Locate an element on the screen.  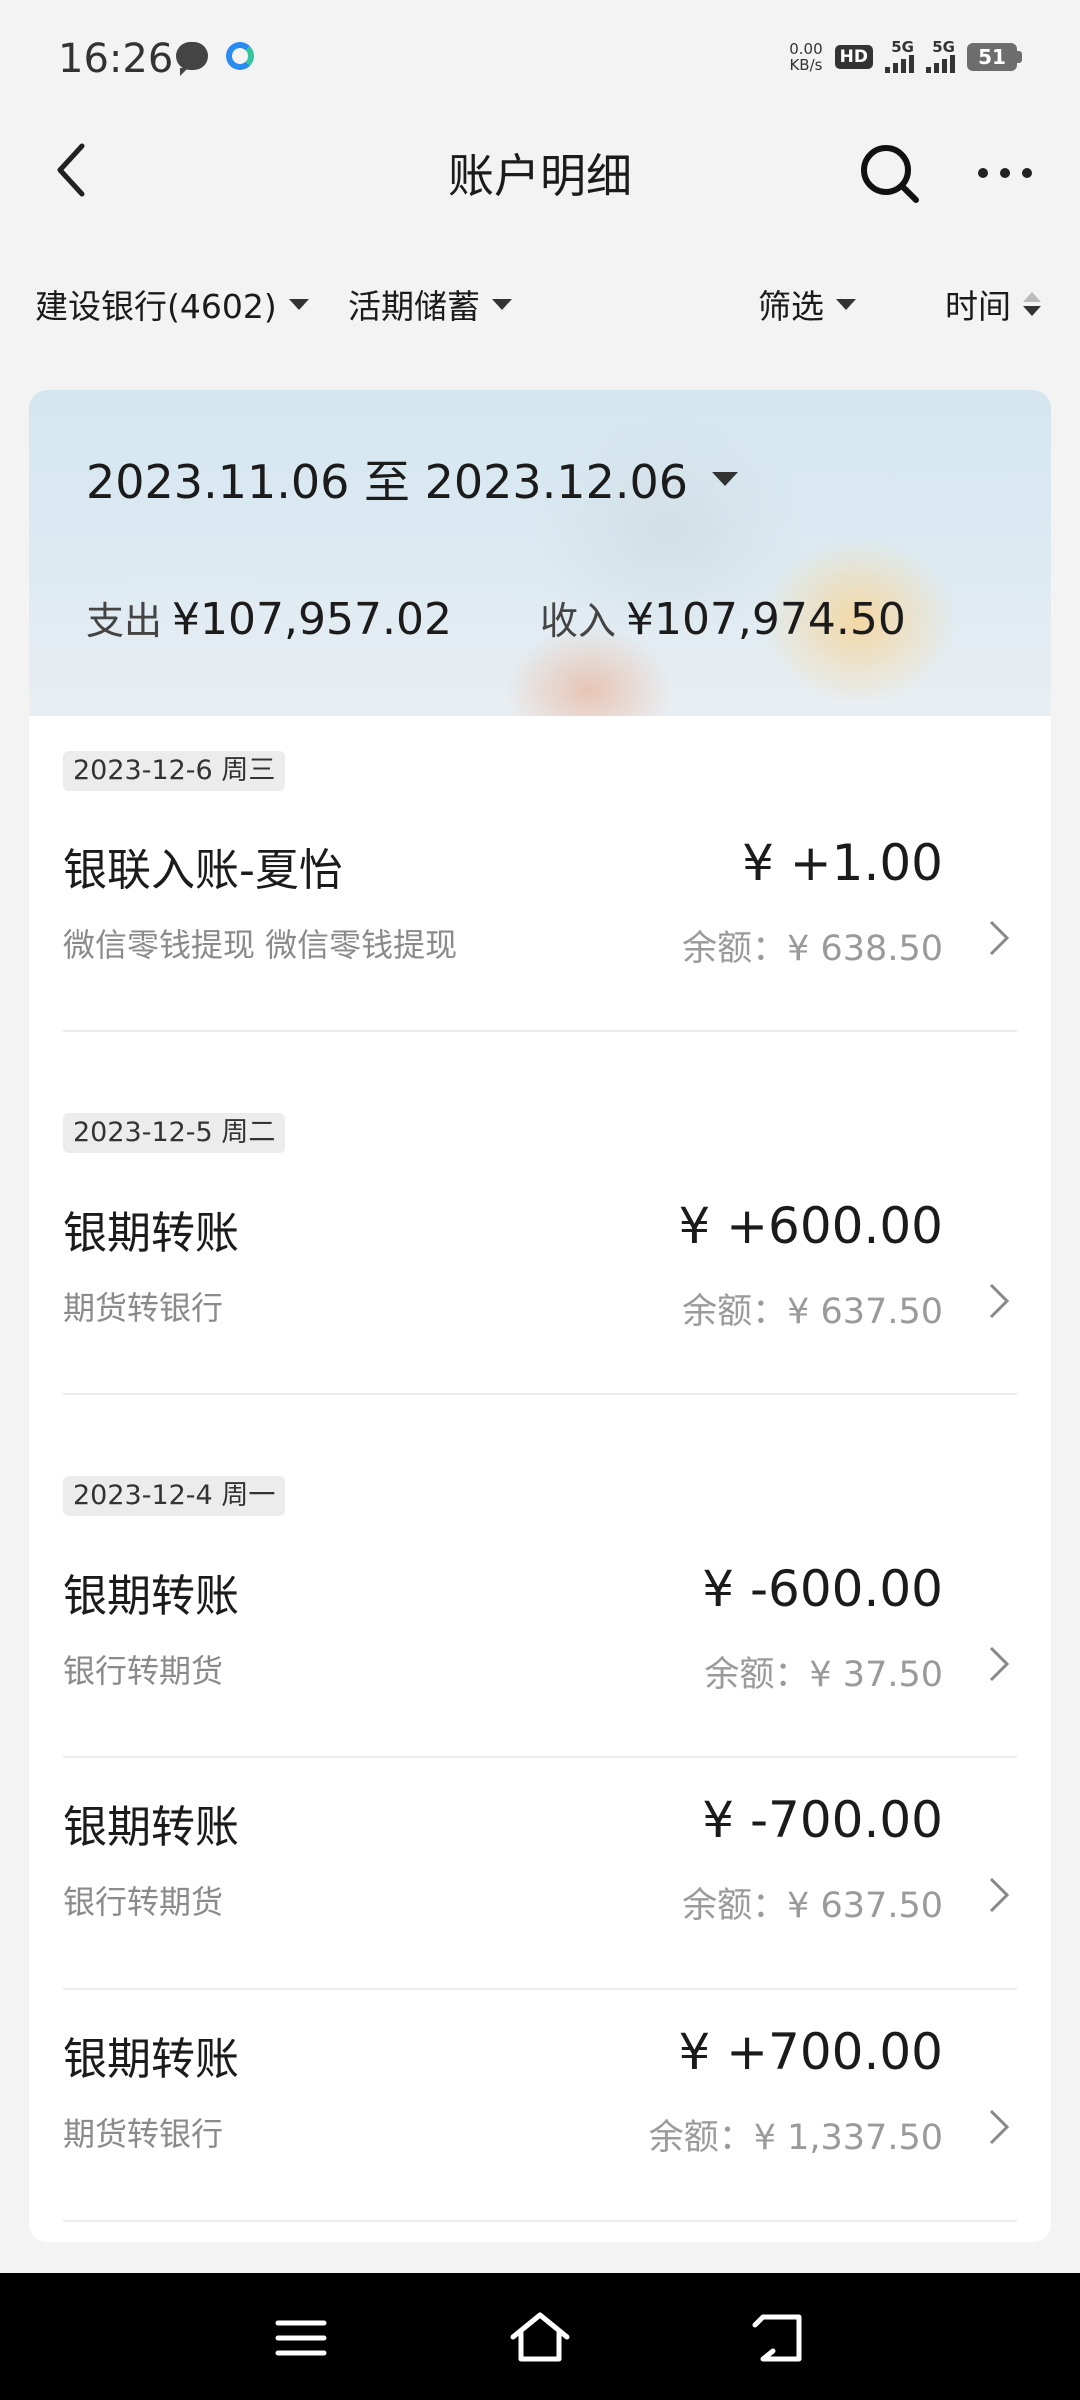
date-chip: 2023-12-5 周二 is located at coordinates (174, 1133).